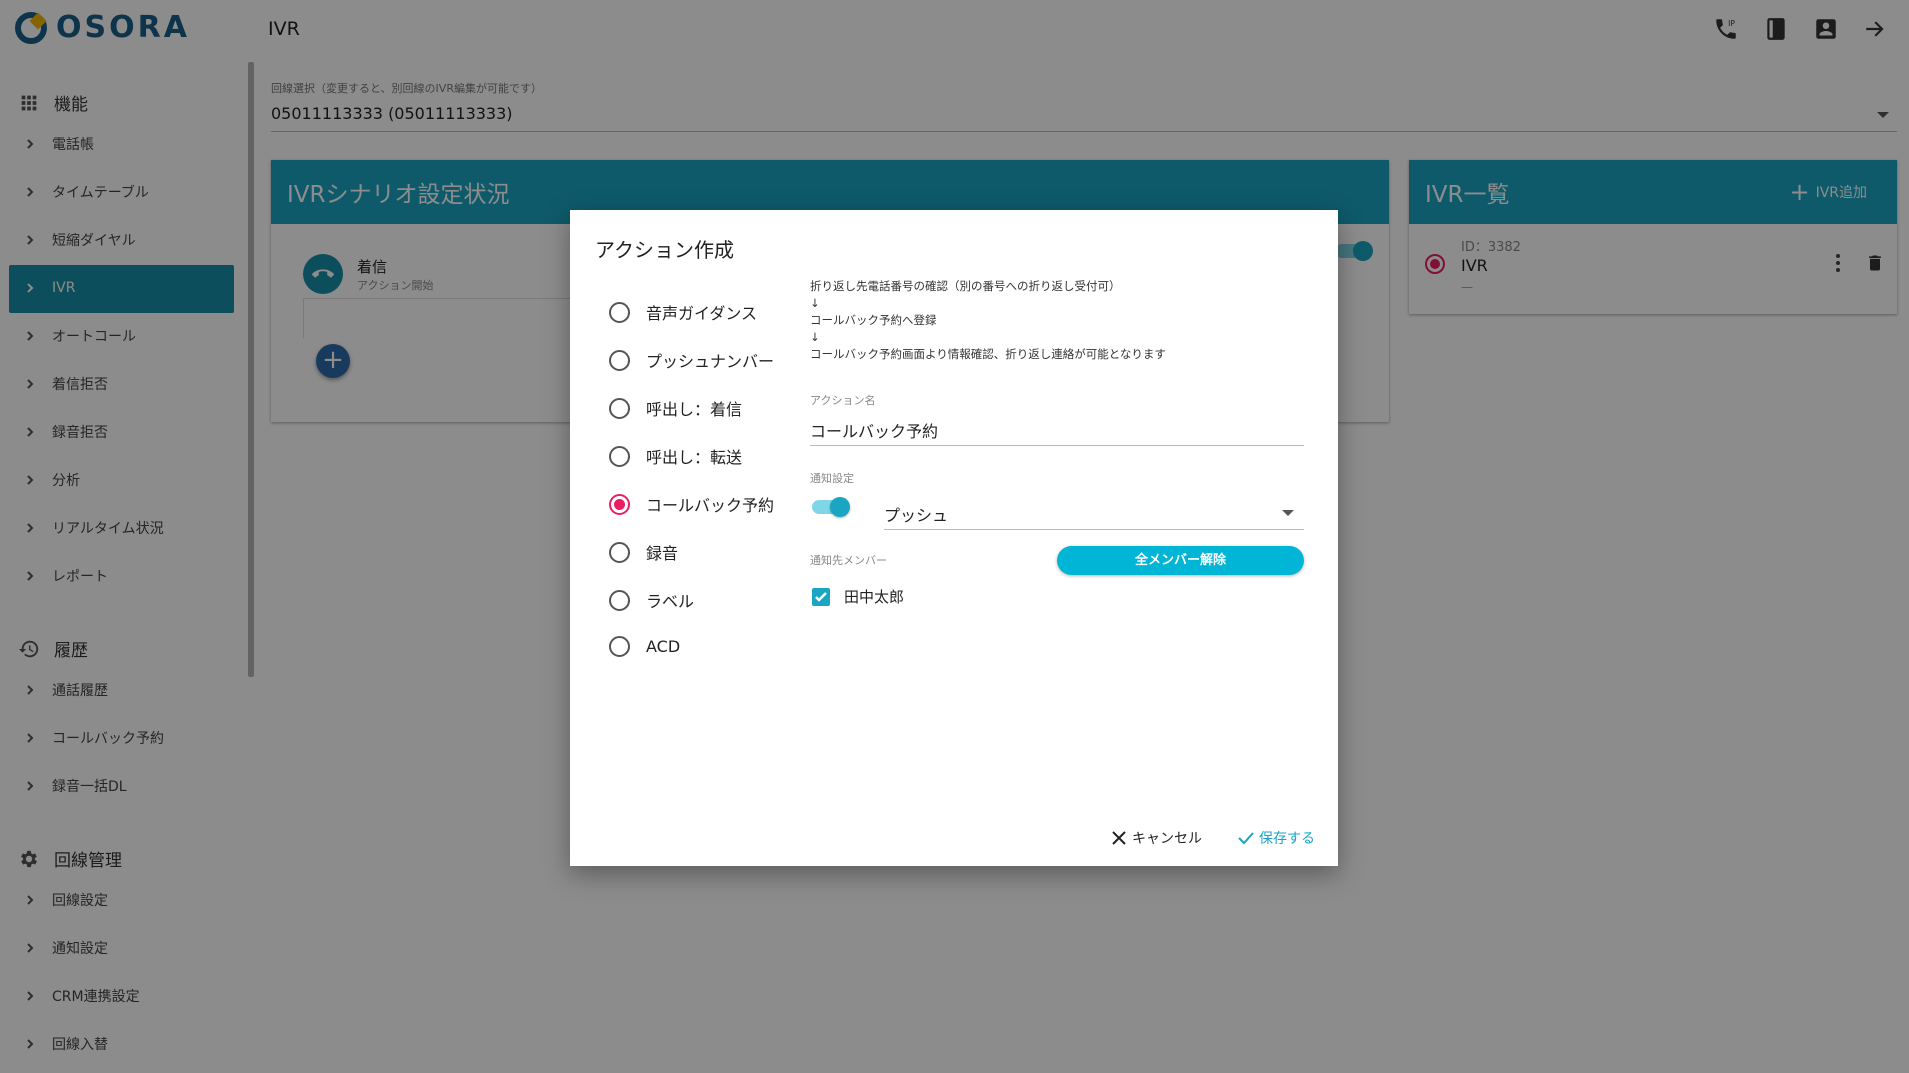  Describe the element at coordinates (619, 504) in the screenshot. I see `radio-button-selected` at that location.